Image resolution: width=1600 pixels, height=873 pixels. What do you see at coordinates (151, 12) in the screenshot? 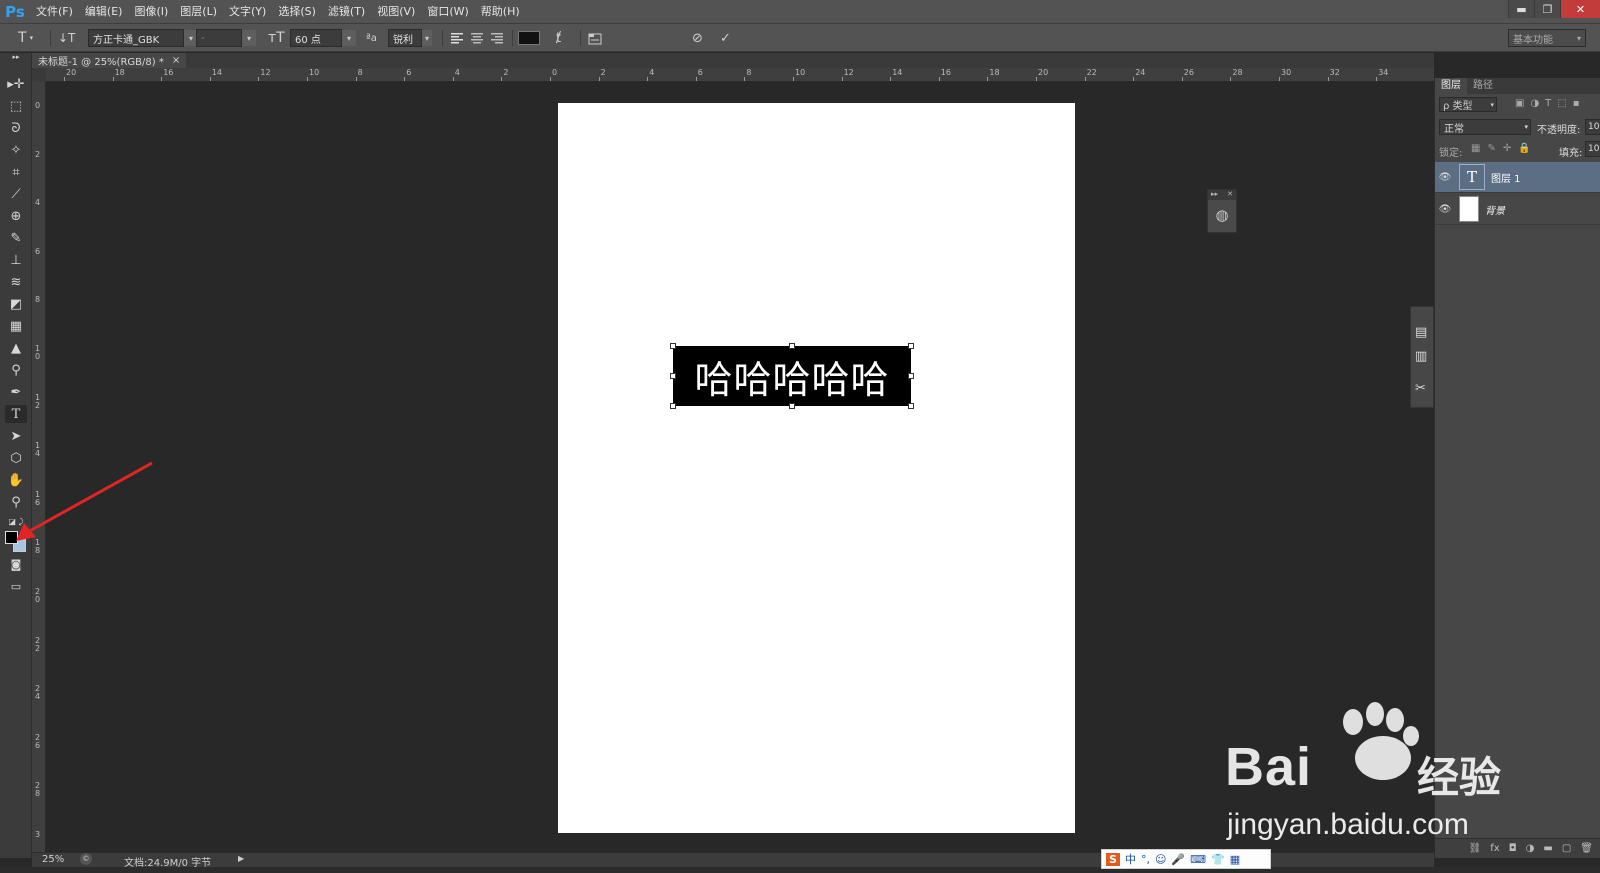
I see `menu-image: 图像(I)` at bounding box center [151, 12].